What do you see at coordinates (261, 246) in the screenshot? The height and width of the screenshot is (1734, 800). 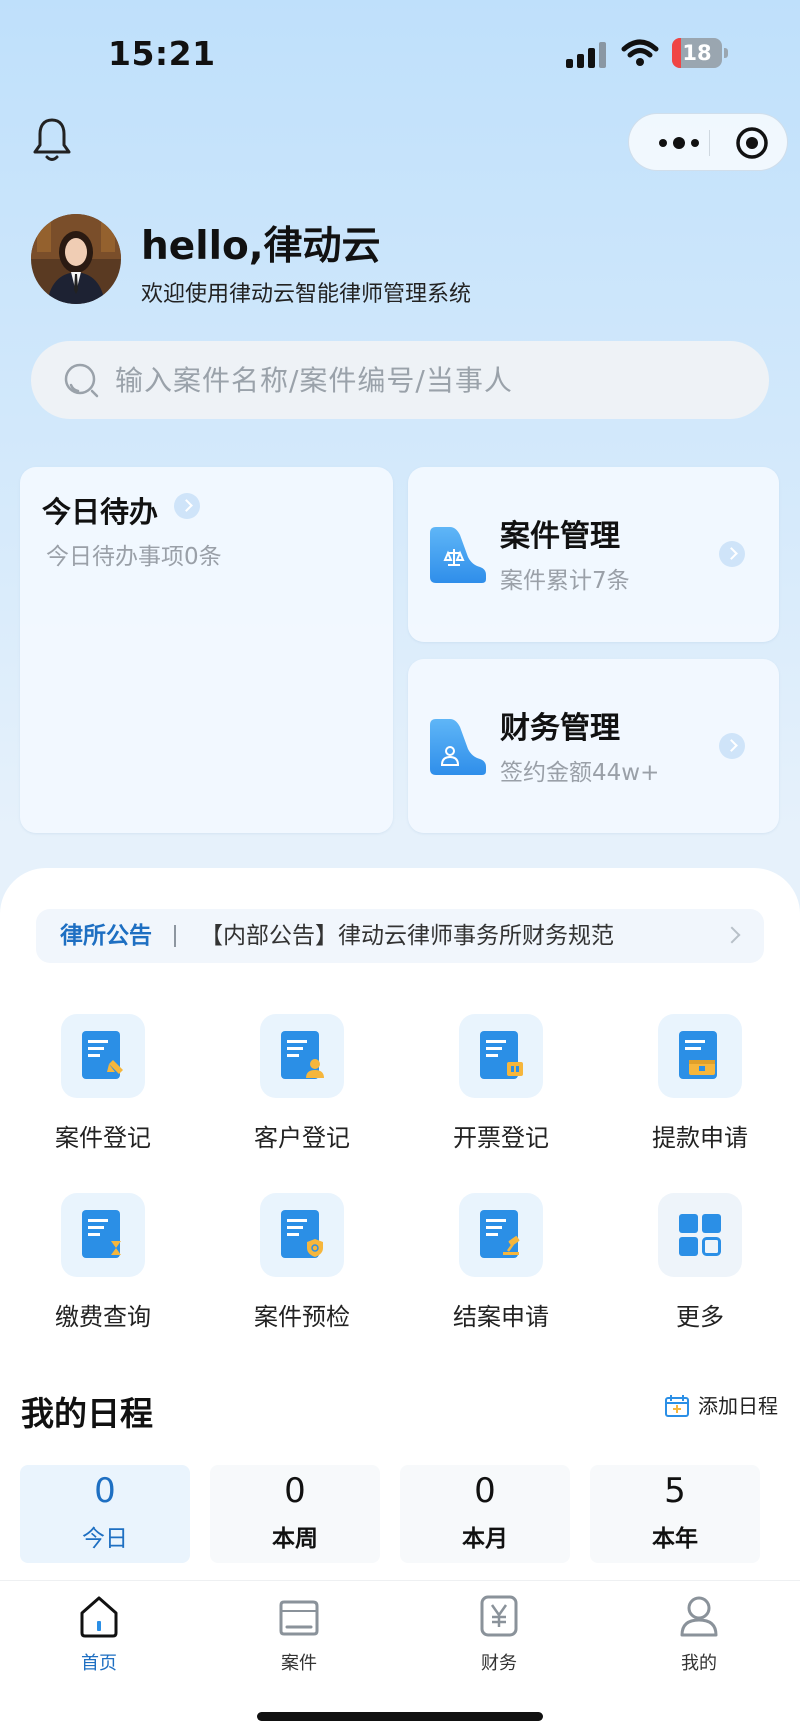 I see `greeting-title: hello,律动云` at bounding box center [261, 246].